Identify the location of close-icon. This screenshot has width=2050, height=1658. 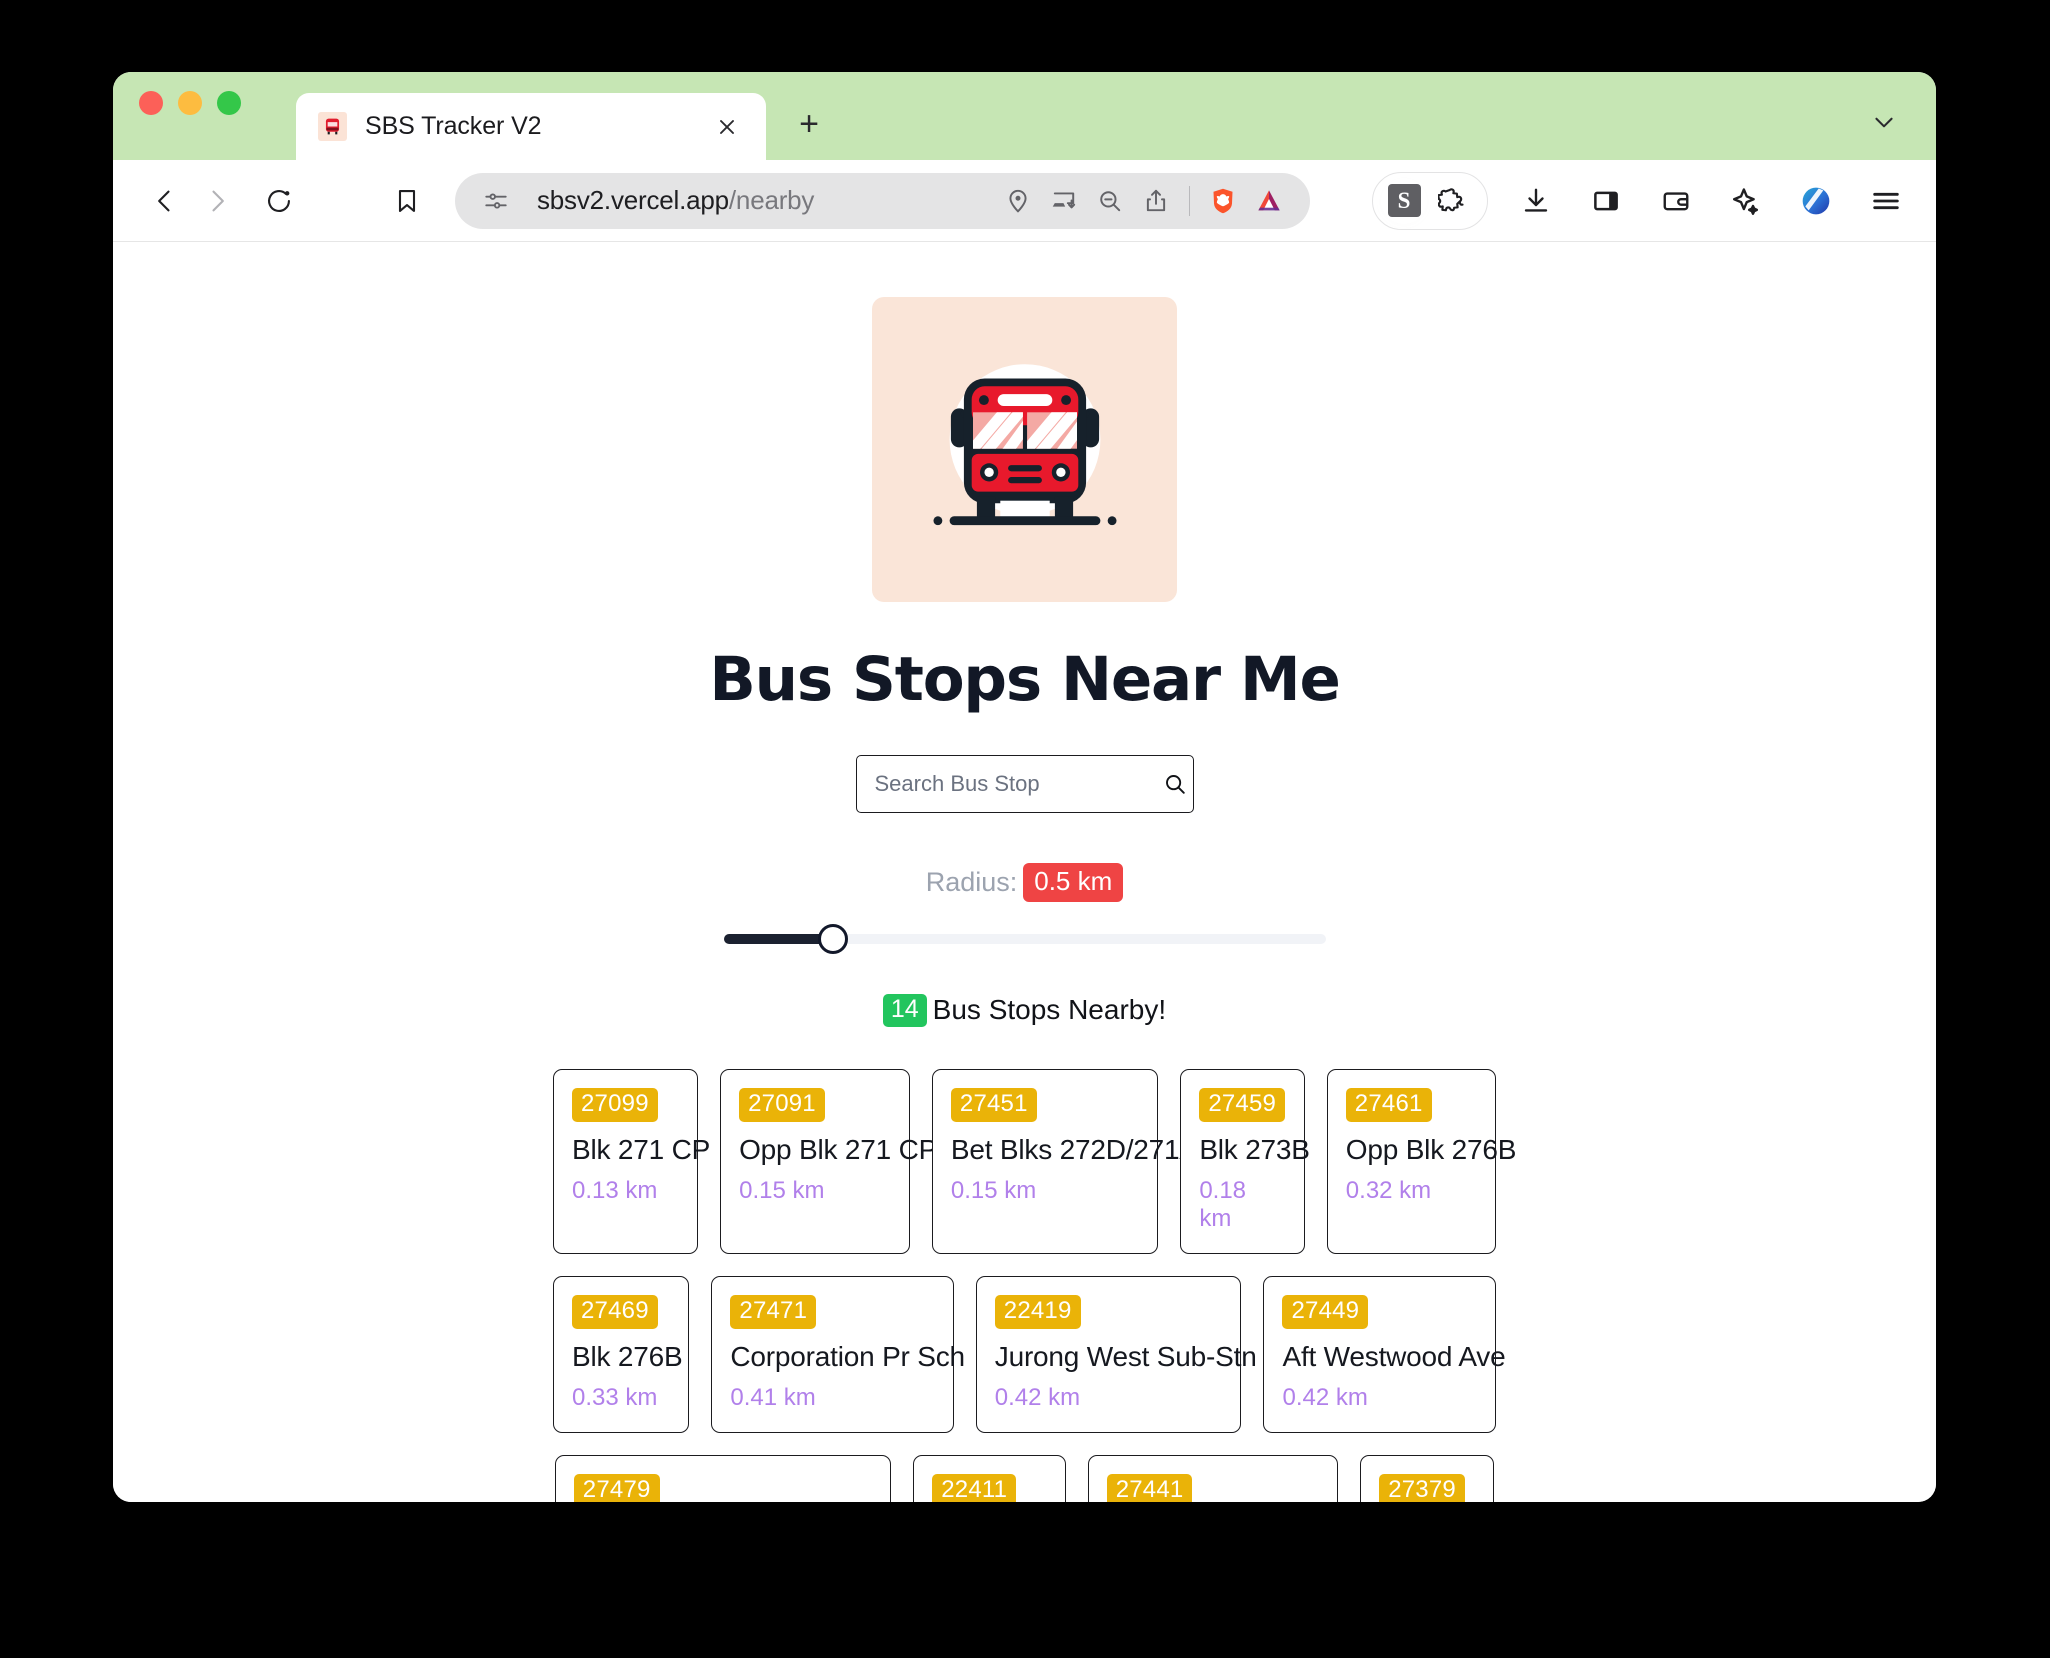
(727, 127).